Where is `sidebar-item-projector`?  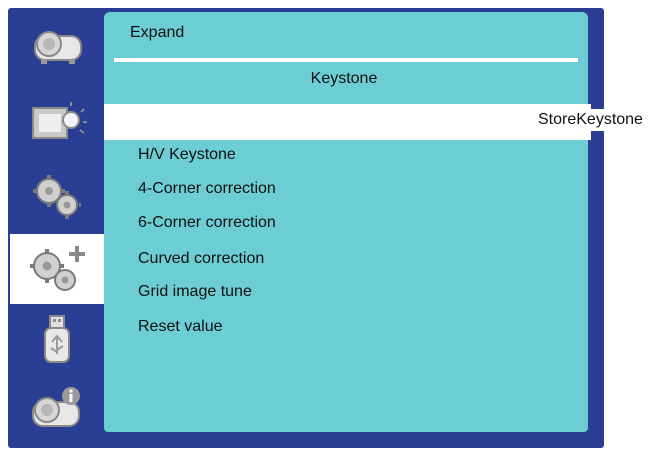 sidebar-item-projector is located at coordinates (57, 46).